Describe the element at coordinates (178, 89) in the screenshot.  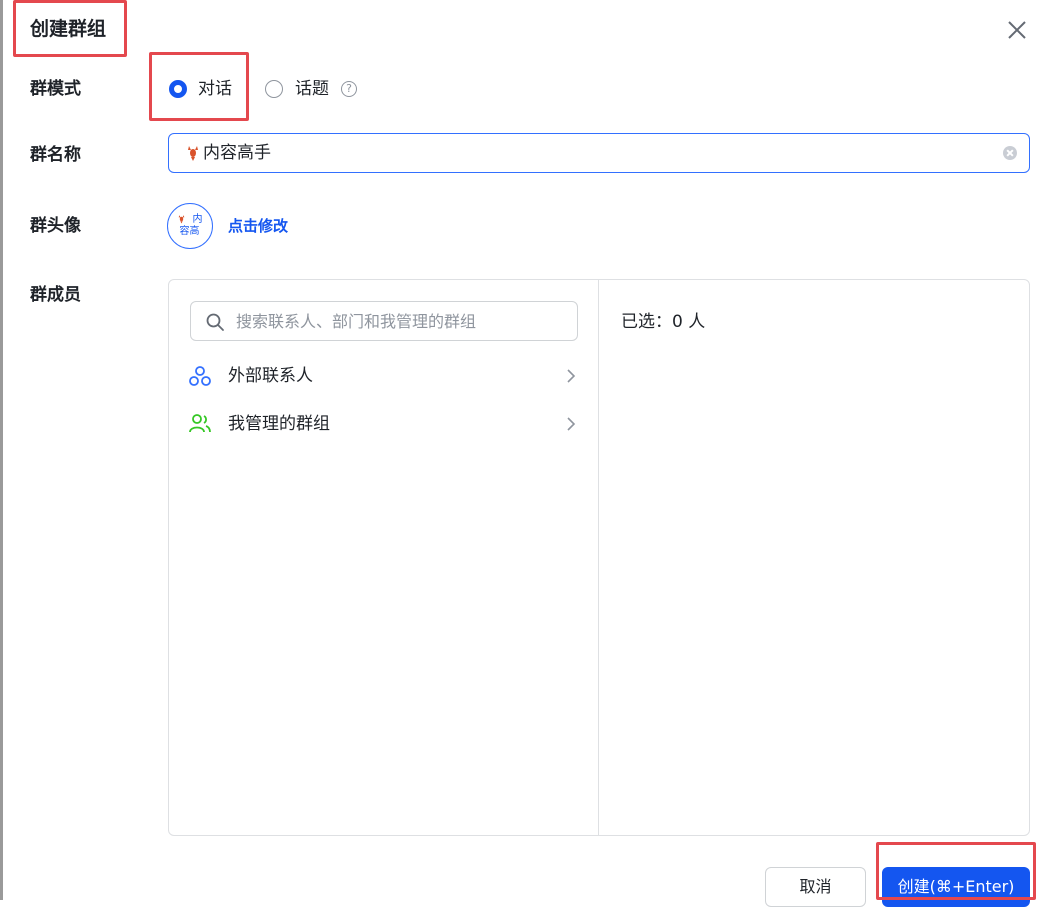
I see `radio-dialog` at that location.